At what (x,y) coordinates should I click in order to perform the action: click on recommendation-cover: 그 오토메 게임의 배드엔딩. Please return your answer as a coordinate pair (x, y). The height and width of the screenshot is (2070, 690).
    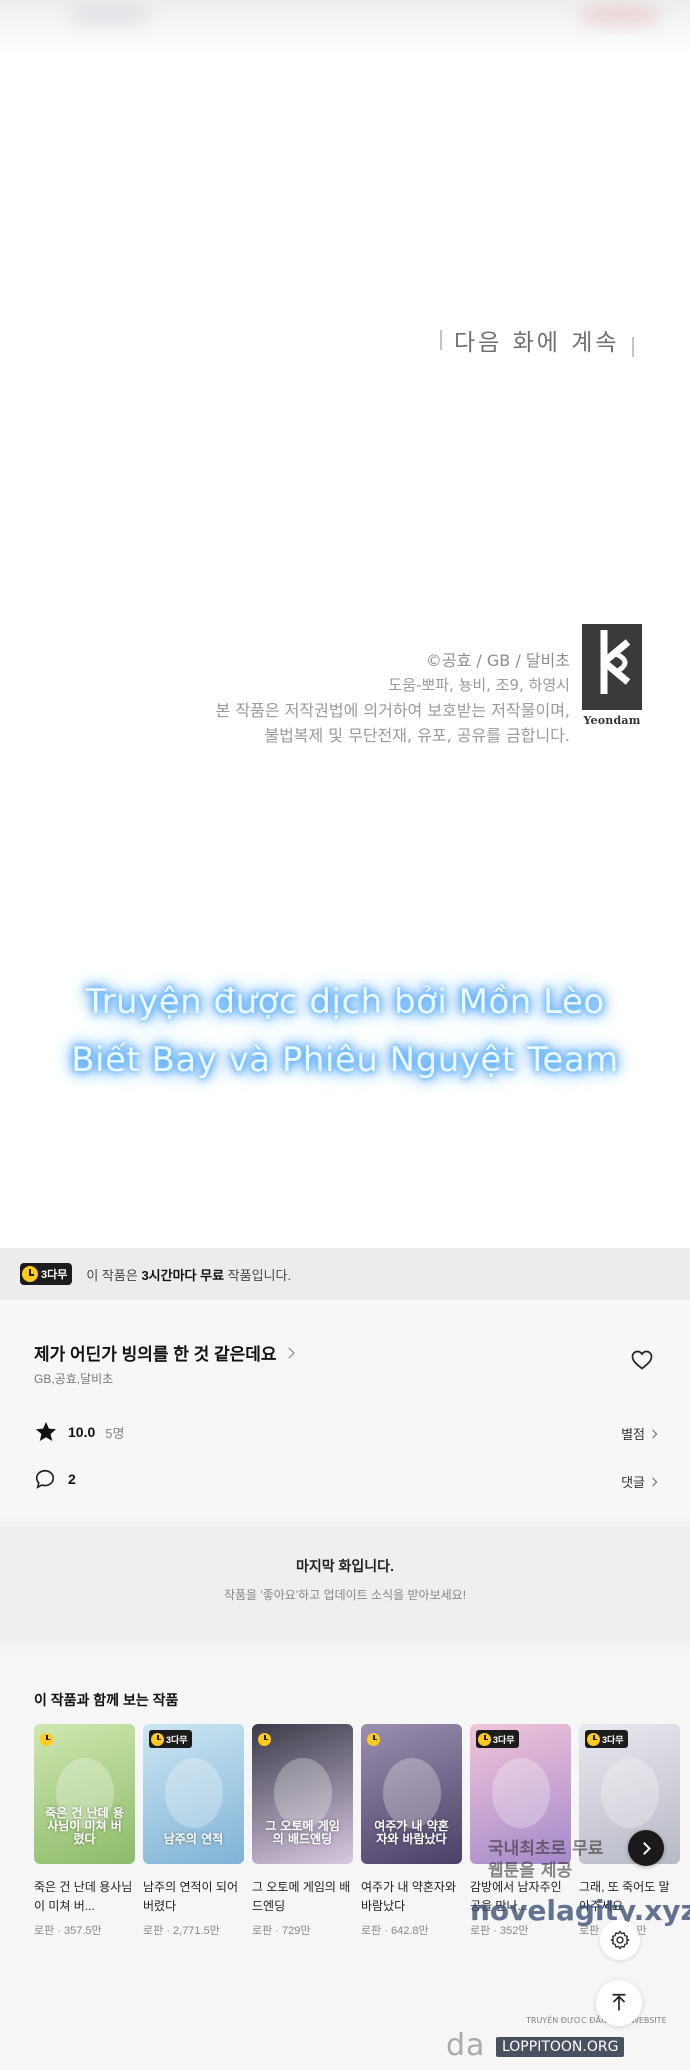
    Looking at the image, I should click on (302, 1794).